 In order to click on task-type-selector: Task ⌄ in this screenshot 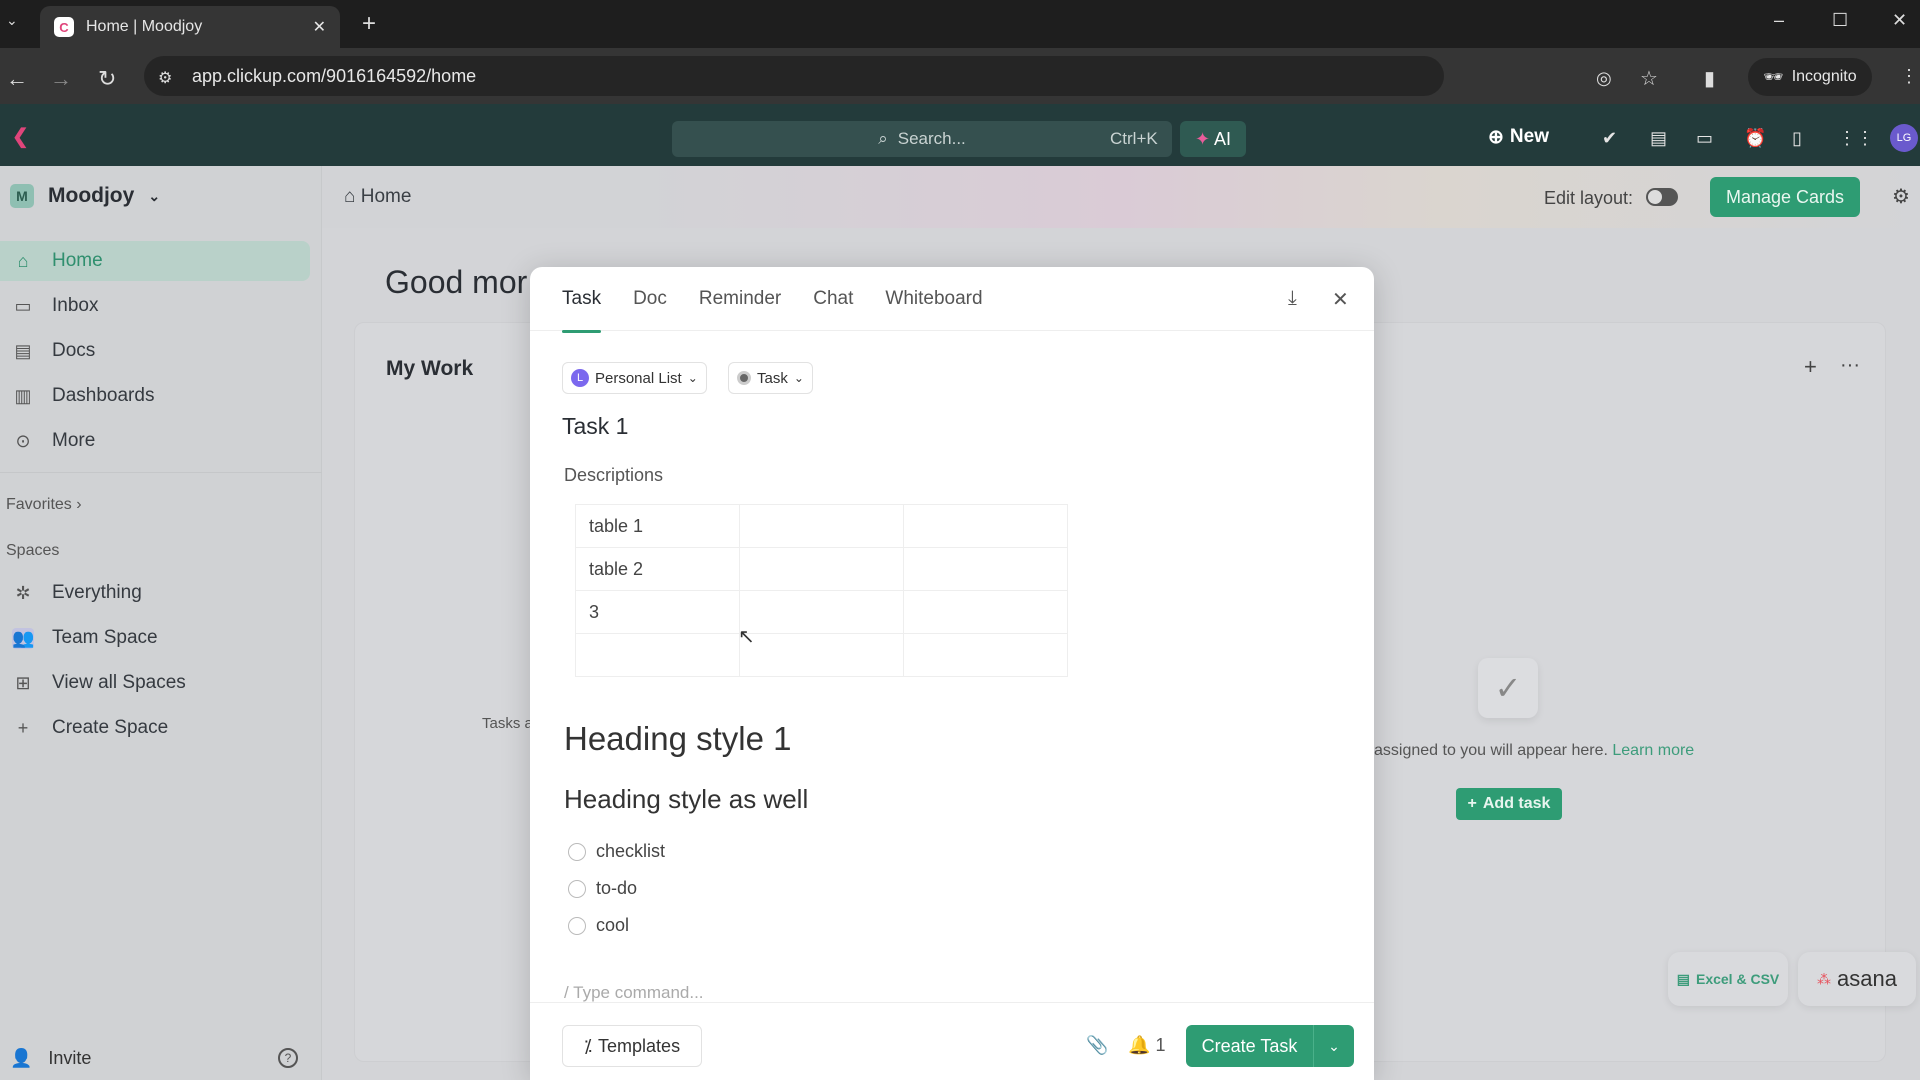, I will do `click(770, 378)`.